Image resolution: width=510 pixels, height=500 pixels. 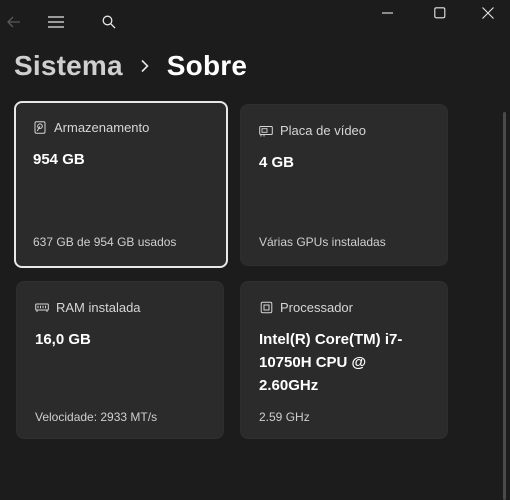 What do you see at coordinates (284, 417) in the screenshot?
I see `cpu-card-detail: 2.59 GHz` at bounding box center [284, 417].